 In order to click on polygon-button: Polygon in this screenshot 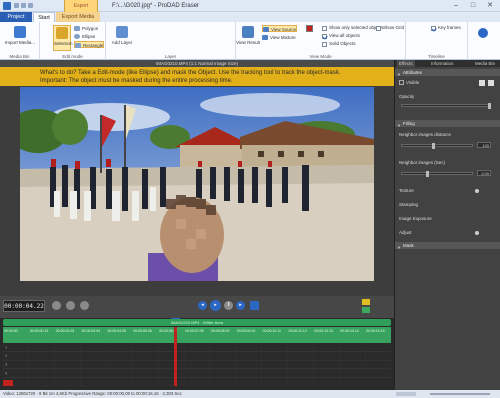, I will do `click(86, 28)`.